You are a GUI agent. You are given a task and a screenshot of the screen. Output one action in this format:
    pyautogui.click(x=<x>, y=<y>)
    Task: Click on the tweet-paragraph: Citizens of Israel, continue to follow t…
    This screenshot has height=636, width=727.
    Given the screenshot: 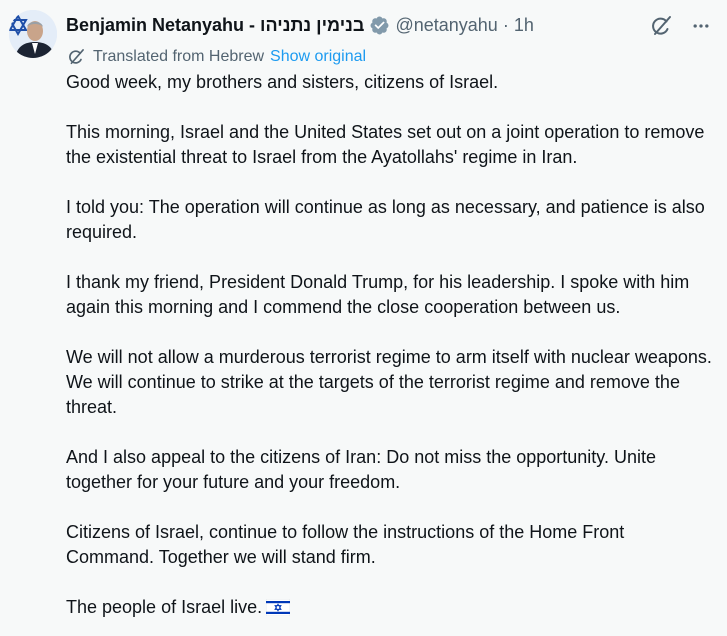 What is the action you would take?
    pyautogui.click(x=345, y=544)
    